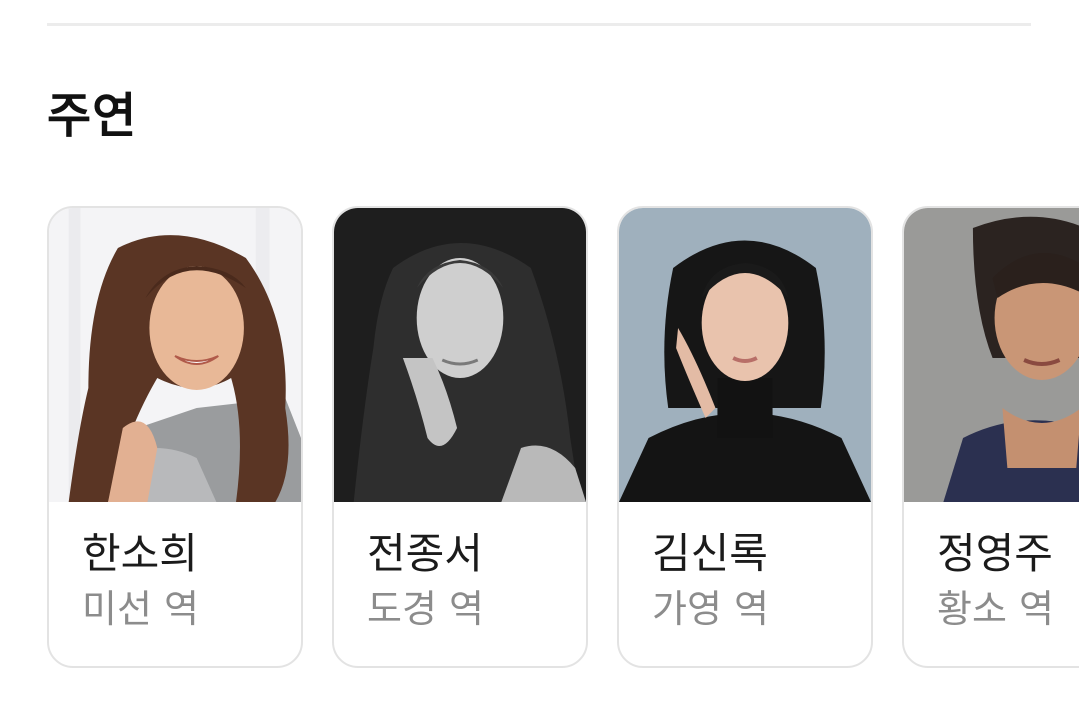  Describe the element at coordinates (1008, 580) in the screenshot. I see `cast-card-text: 정영주 황소 역` at that location.